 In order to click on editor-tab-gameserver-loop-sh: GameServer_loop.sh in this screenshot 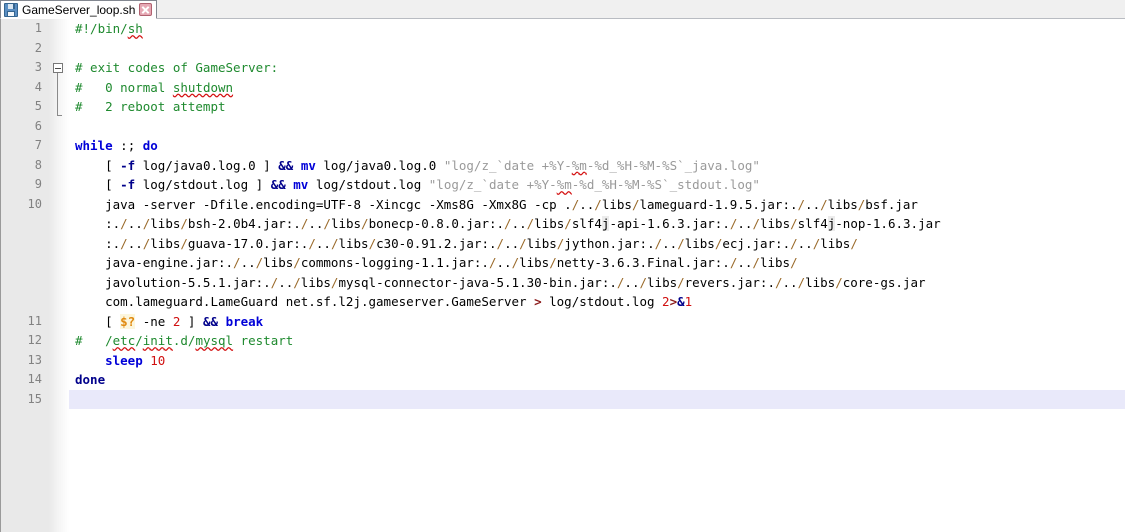, I will do `click(79, 9)`.